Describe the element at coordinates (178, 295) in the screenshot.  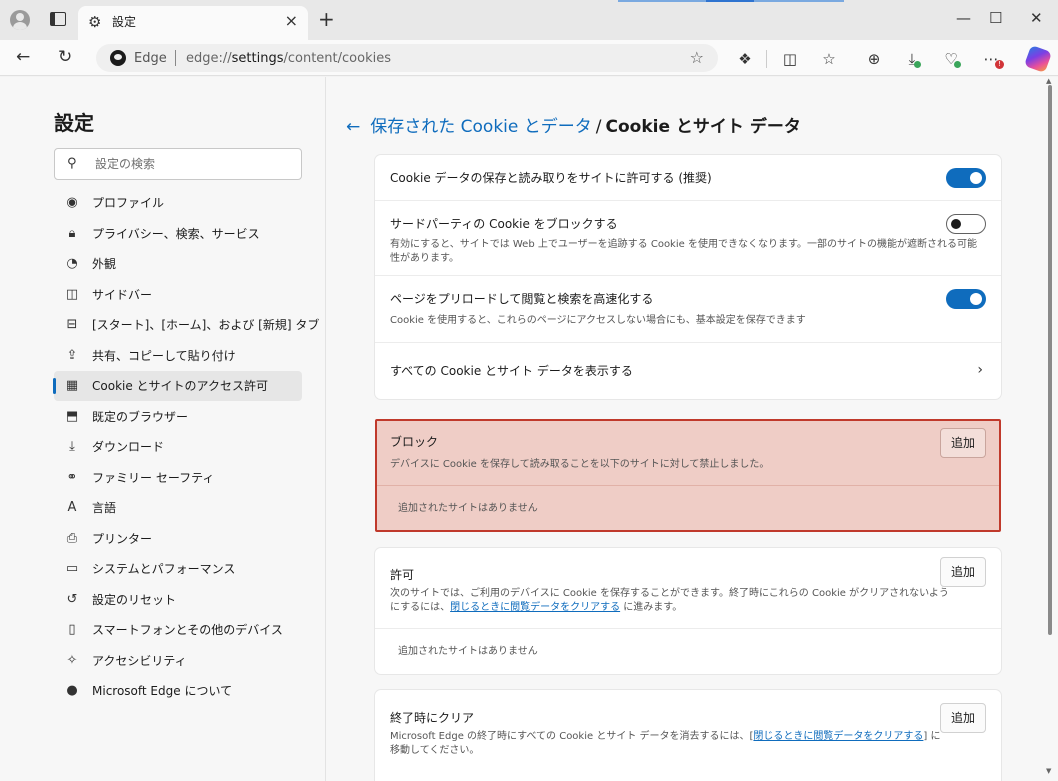
I see `sidebar-item: ◫ サイドバー` at that location.